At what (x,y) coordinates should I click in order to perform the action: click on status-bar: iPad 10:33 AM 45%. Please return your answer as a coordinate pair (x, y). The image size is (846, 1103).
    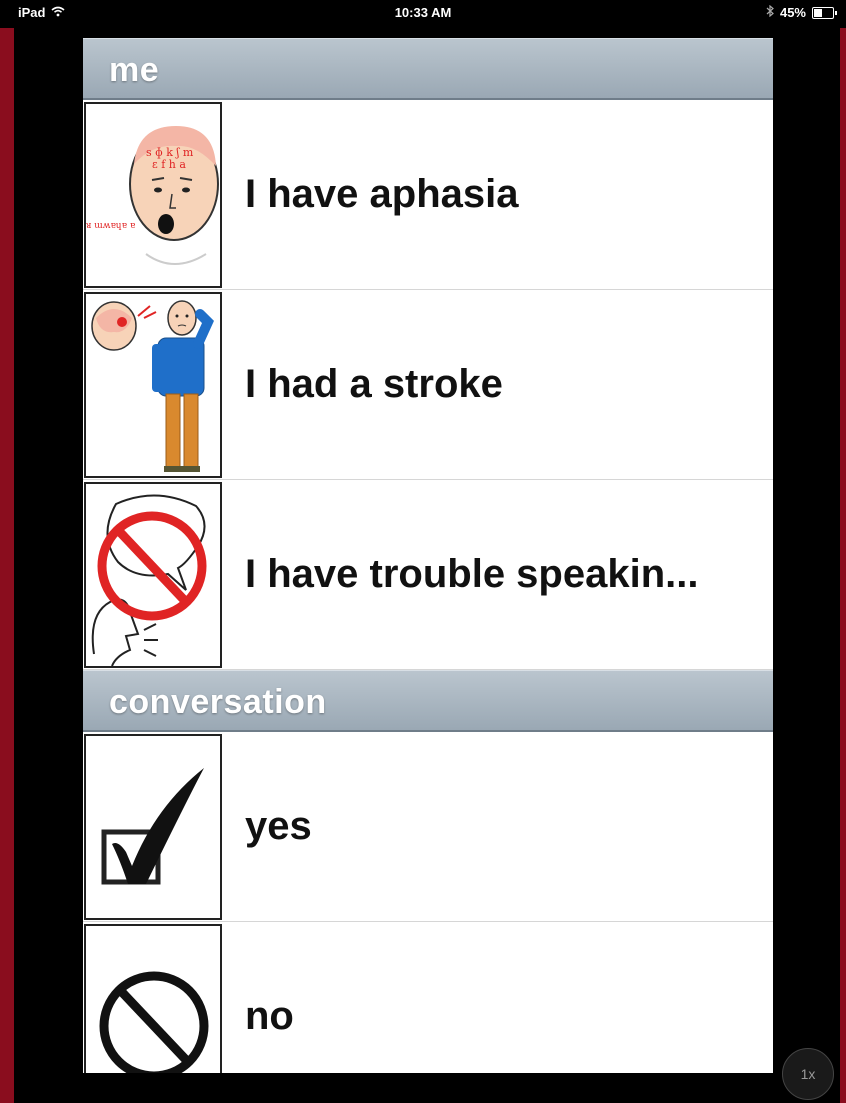
    Looking at the image, I should click on (423, 14).